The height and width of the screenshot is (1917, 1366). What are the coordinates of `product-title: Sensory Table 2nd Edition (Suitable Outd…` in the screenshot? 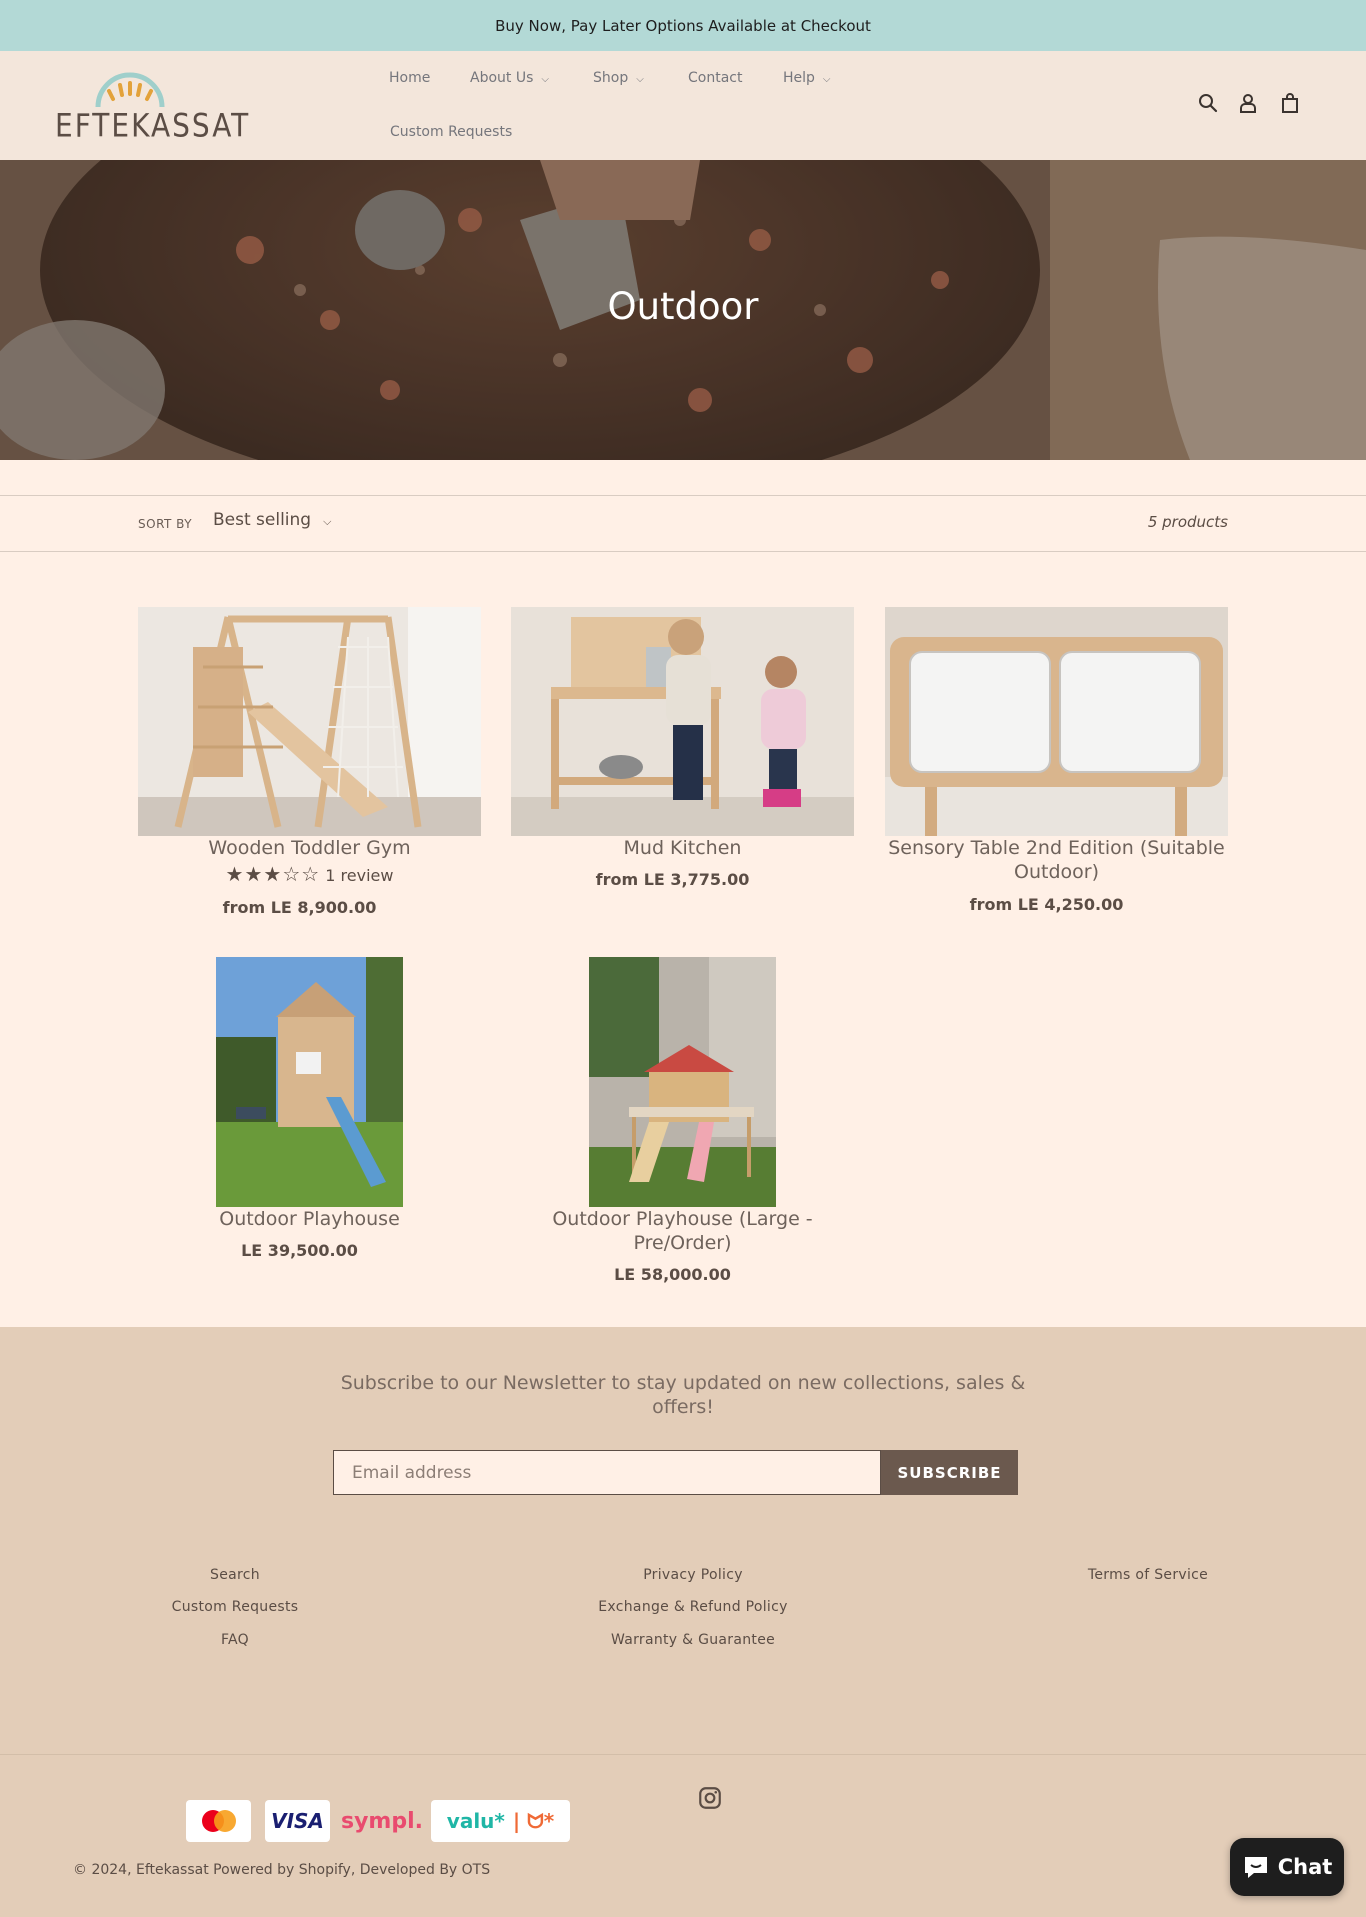 It's located at (1056, 860).